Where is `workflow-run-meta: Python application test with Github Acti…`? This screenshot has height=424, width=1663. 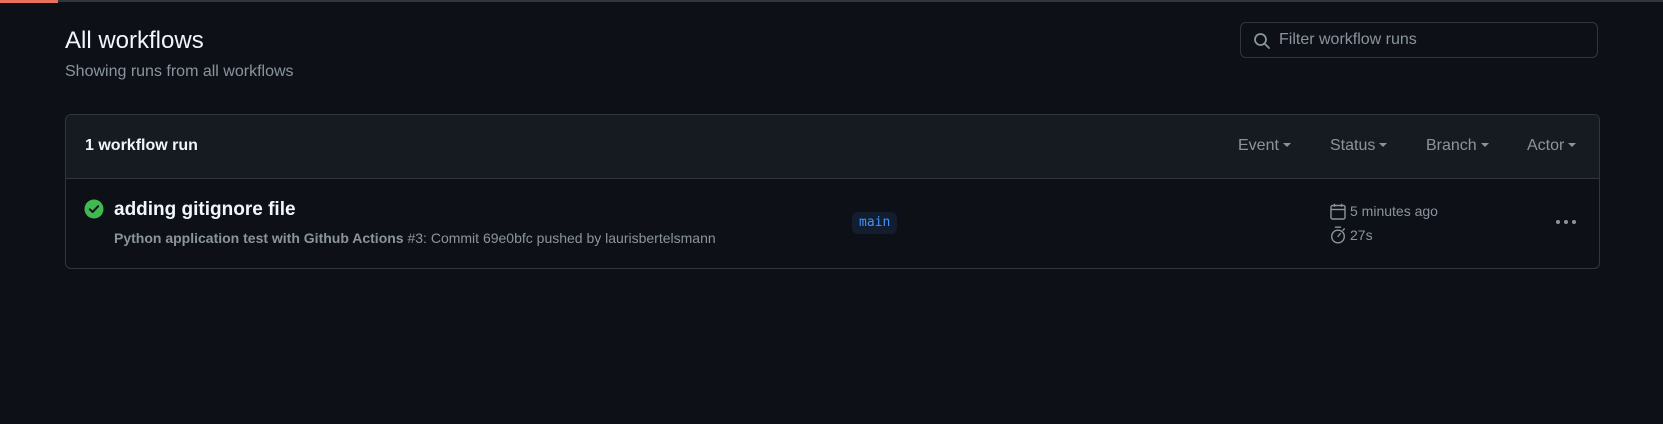 workflow-run-meta: Python application test with Github Acti… is located at coordinates (415, 238).